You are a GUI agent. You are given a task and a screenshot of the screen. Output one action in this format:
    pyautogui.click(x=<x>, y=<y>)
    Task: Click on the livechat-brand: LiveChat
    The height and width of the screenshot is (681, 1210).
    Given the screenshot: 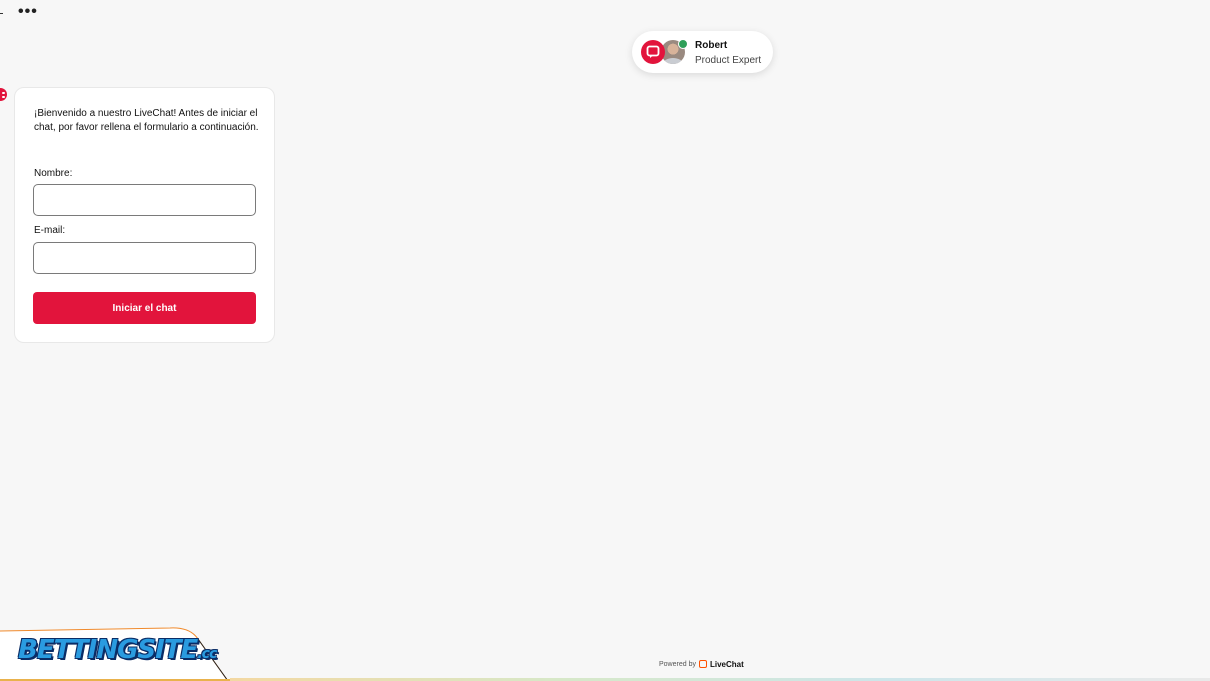 What is the action you would take?
    pyautogui.click(x=726, y=664)
    